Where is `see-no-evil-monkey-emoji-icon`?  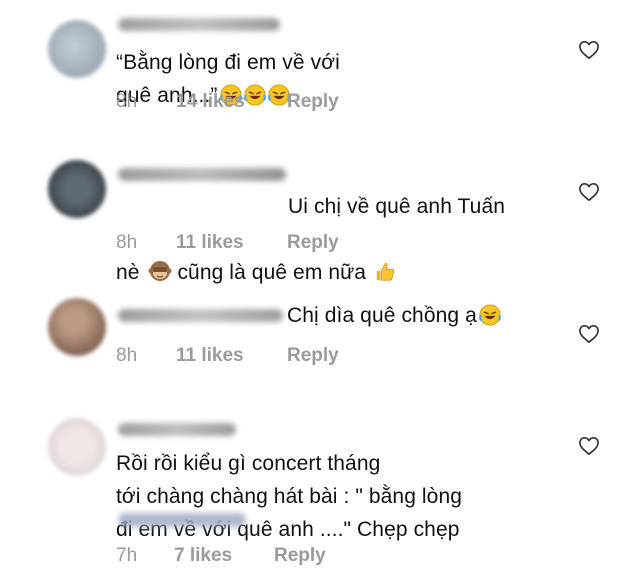 see-no-evil-monkey-emoji-icon is located at coordinates (160, 271).